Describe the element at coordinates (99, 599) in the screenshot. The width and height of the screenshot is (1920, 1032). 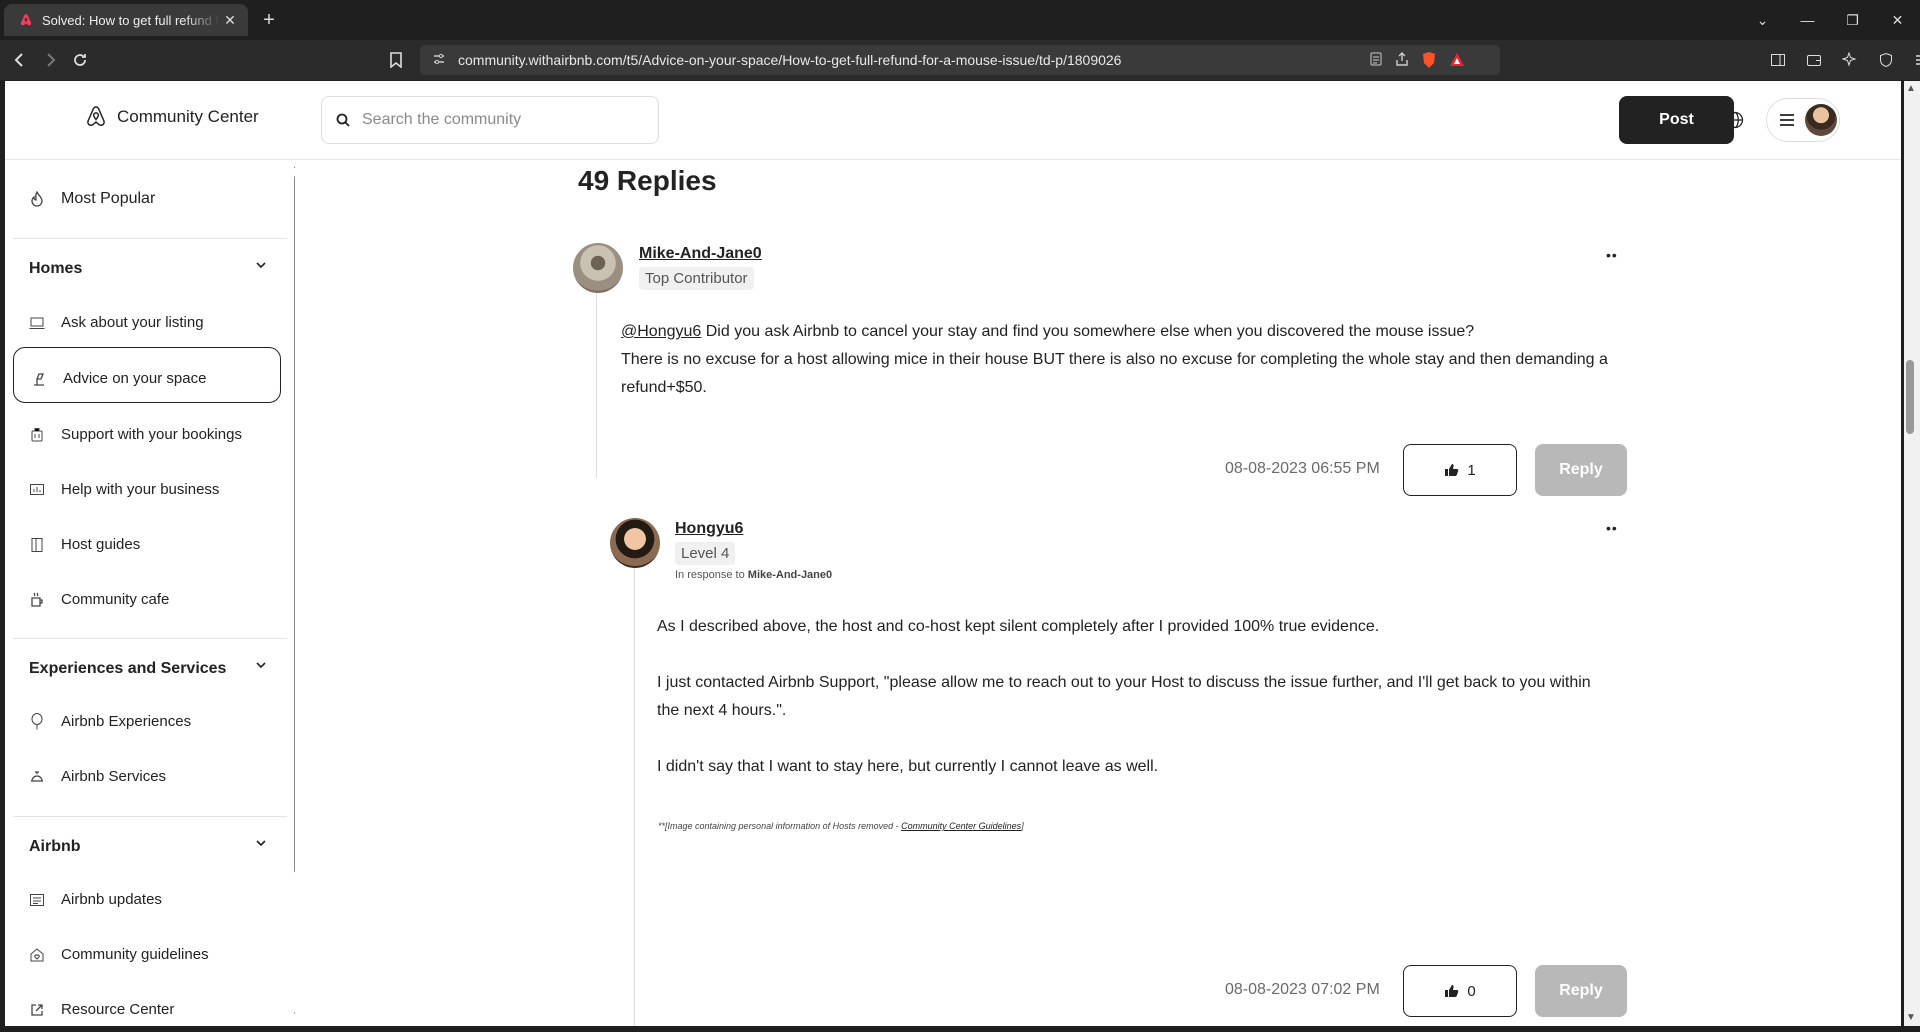
I see `sidebar-item-community-cafe: Community cafe` at that location.